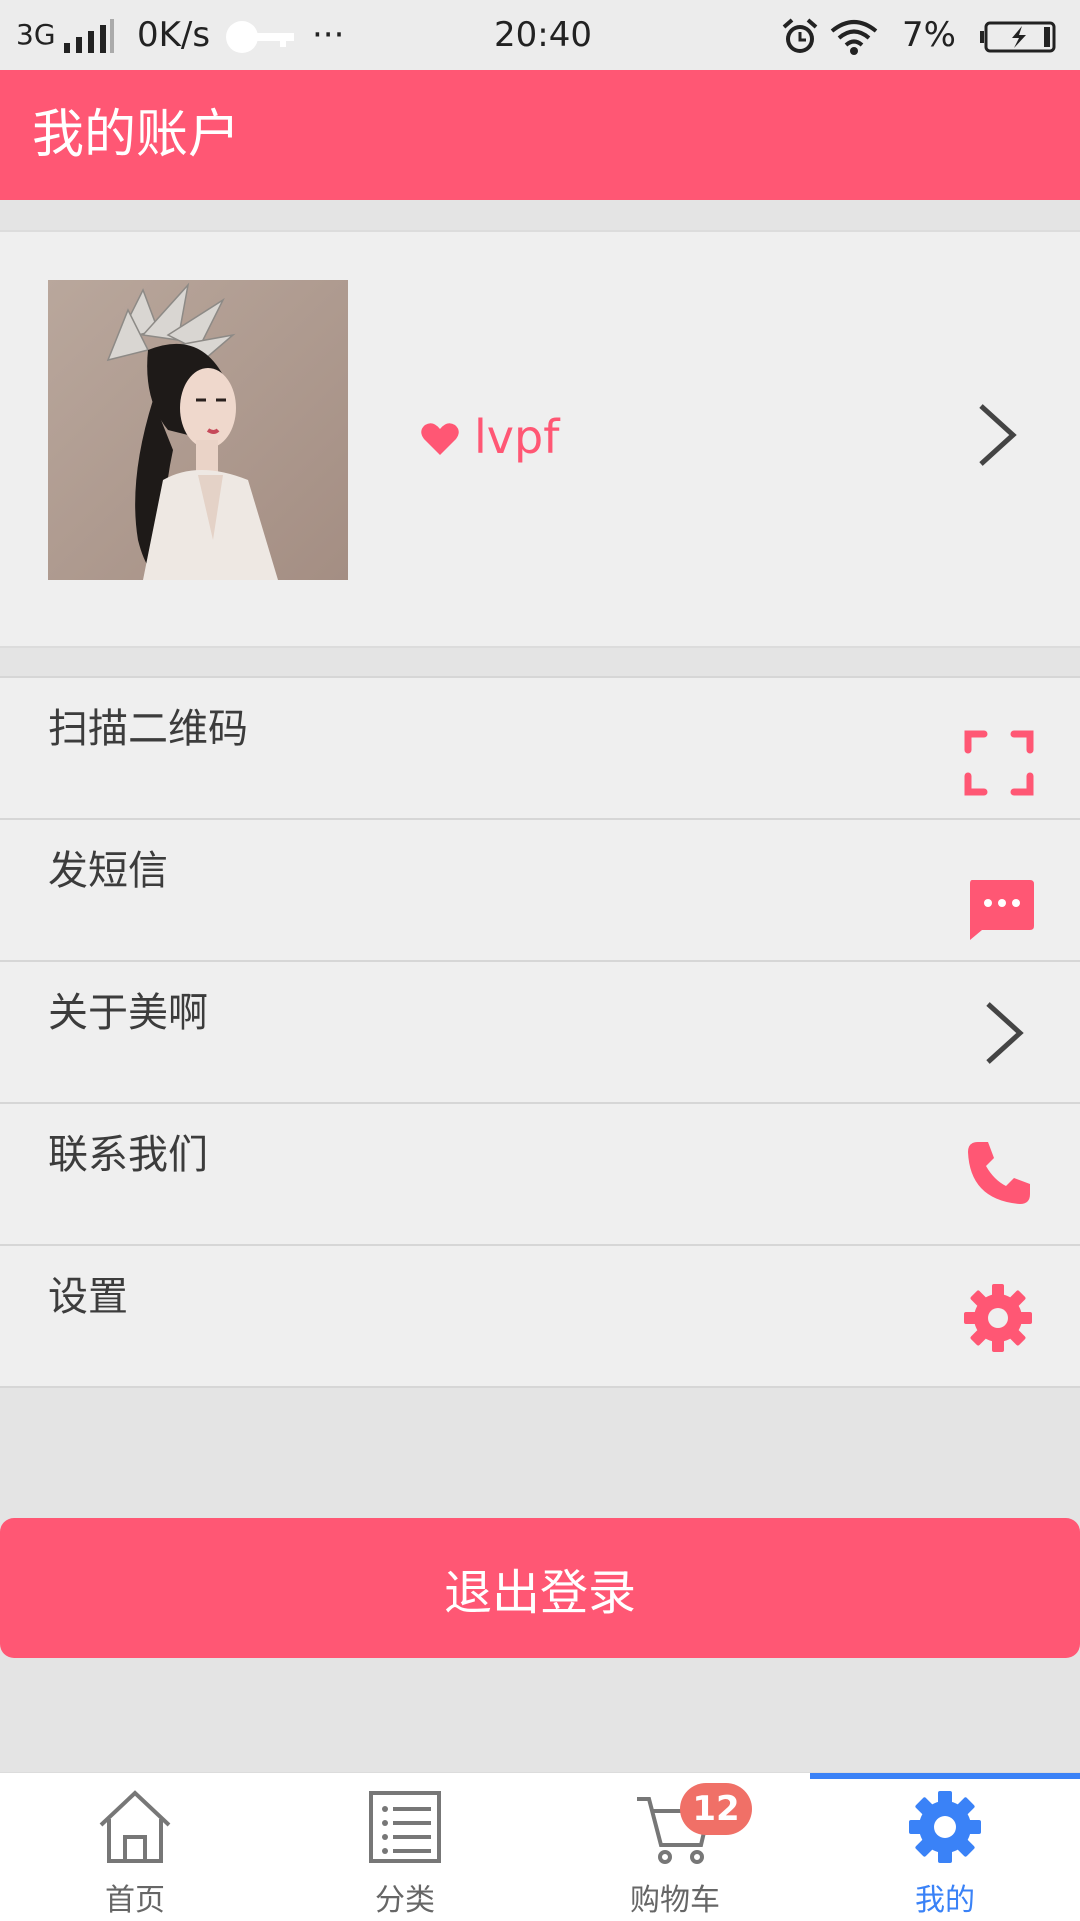  Describe the element at coordinates (540, 1173) in the screenshot. I see `menu-item-contact: 联系我们` at that location.